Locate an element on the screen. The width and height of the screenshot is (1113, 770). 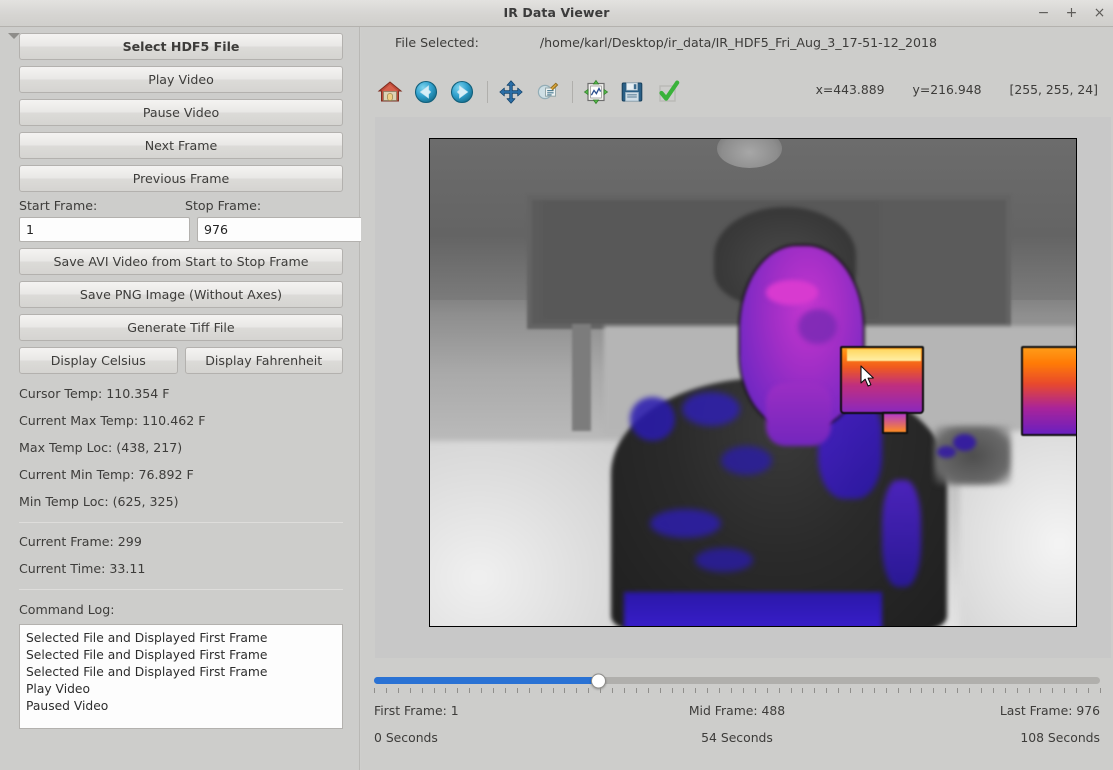
save-png-image-button: Save PNG Image (Without Axes) is located at coordinates (181, 294).